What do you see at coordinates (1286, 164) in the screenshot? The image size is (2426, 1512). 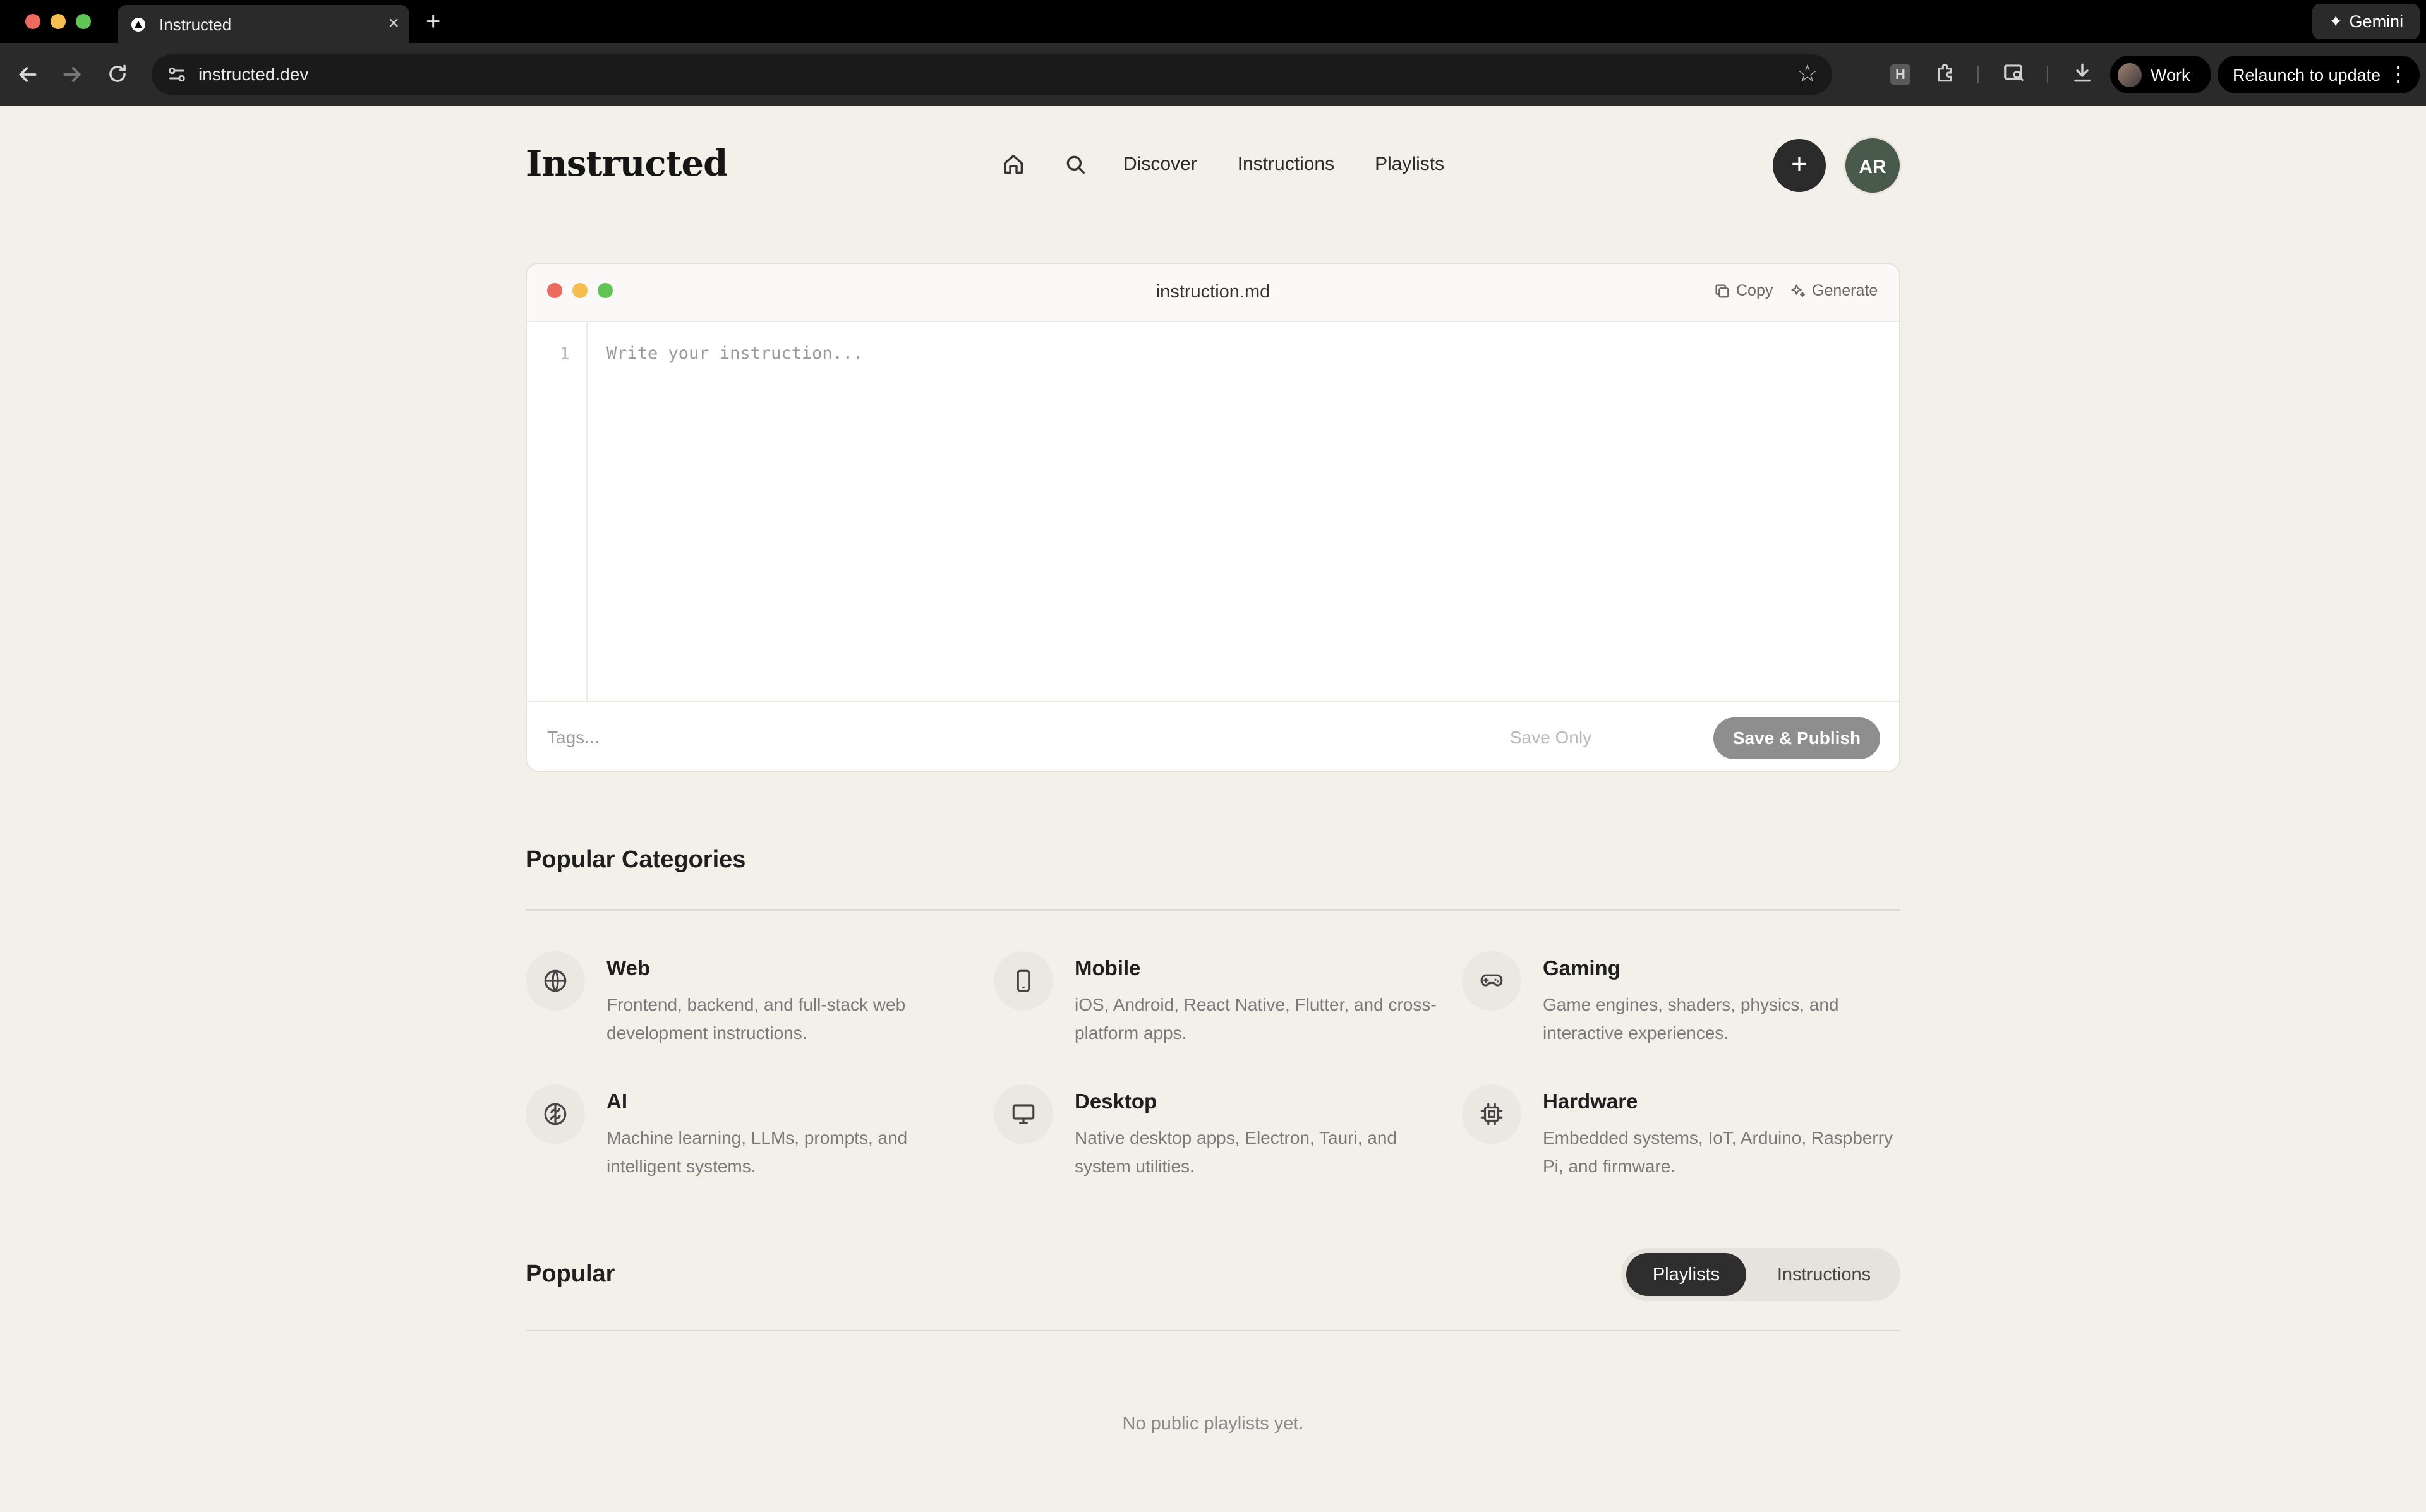 I see `nav-instructions-link: Instructions` at bounding box center [1286, 164].